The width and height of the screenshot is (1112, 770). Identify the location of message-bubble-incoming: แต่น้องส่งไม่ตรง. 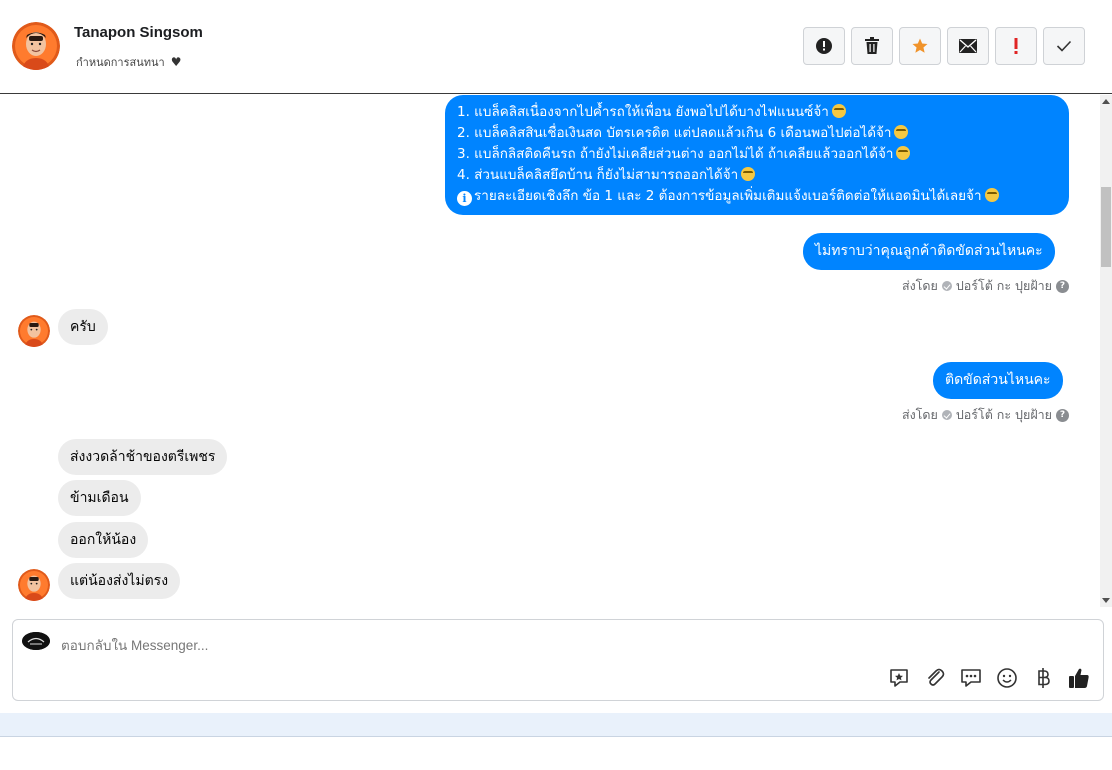
(119, 581).